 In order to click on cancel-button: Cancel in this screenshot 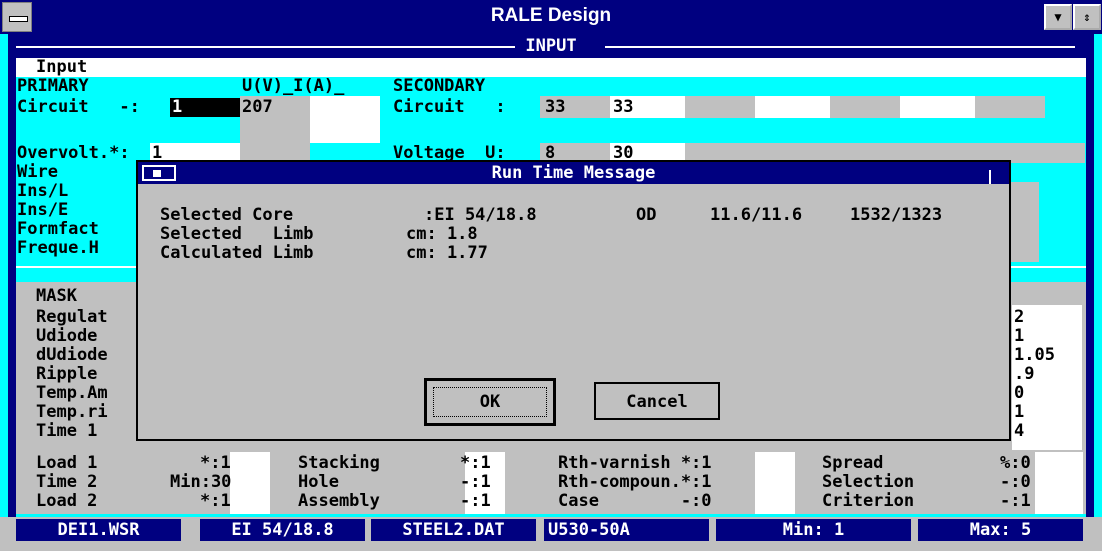, I will do `click(657, 401)`.